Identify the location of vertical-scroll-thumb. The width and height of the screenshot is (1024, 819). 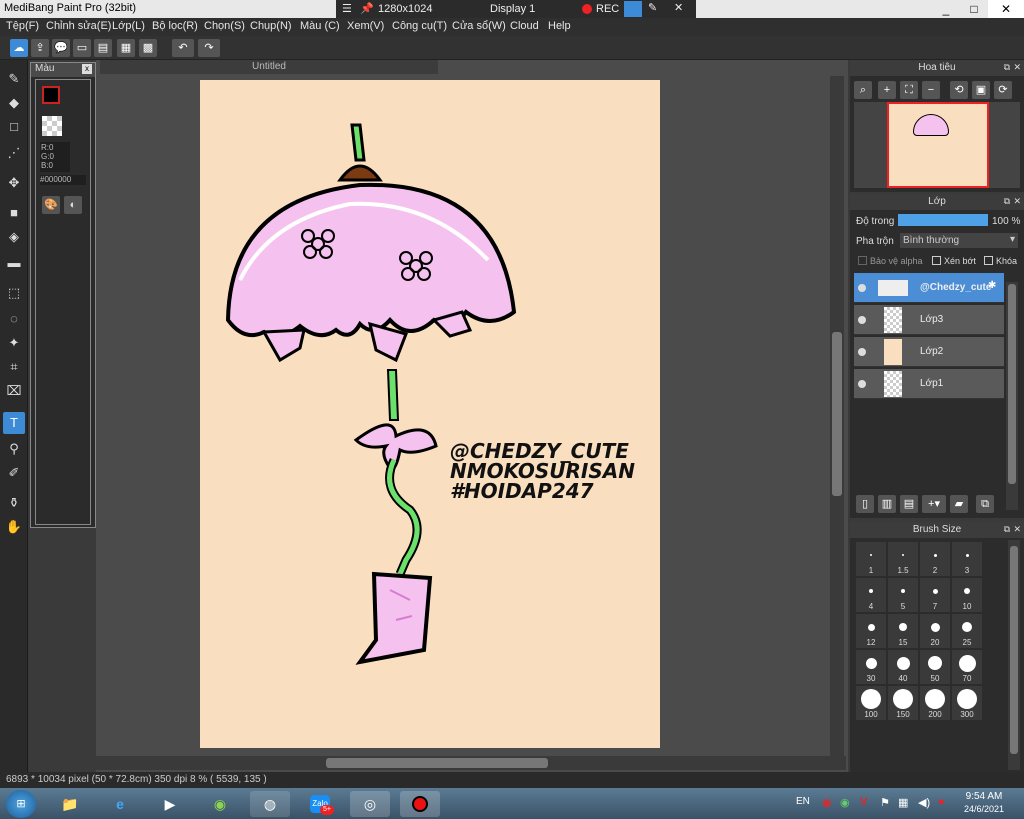
(837, 414).